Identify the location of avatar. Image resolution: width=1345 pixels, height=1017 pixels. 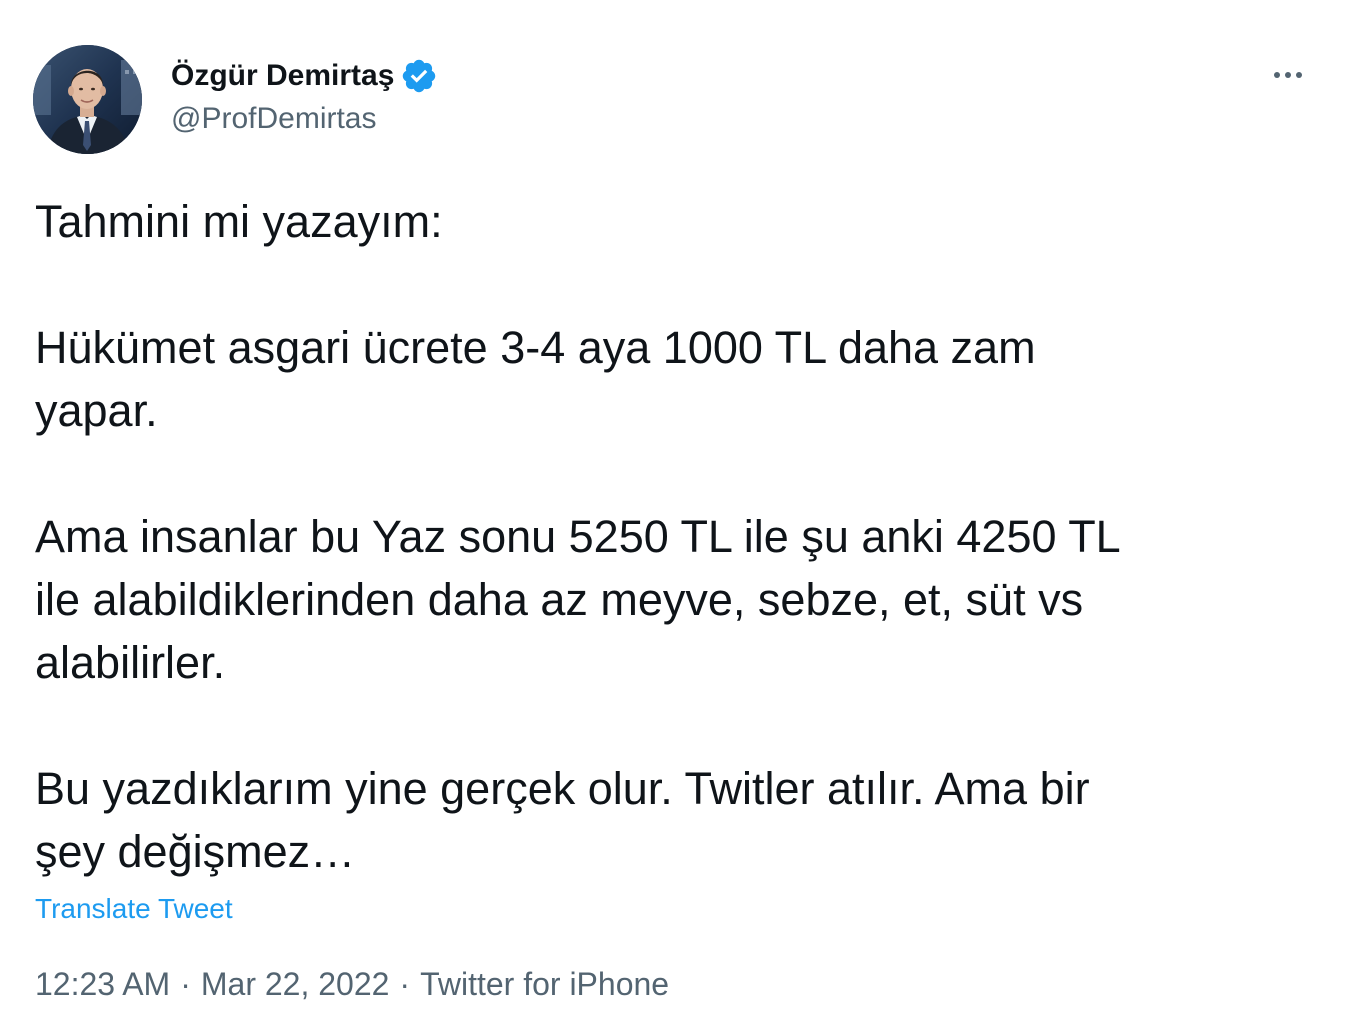
(87, 99).